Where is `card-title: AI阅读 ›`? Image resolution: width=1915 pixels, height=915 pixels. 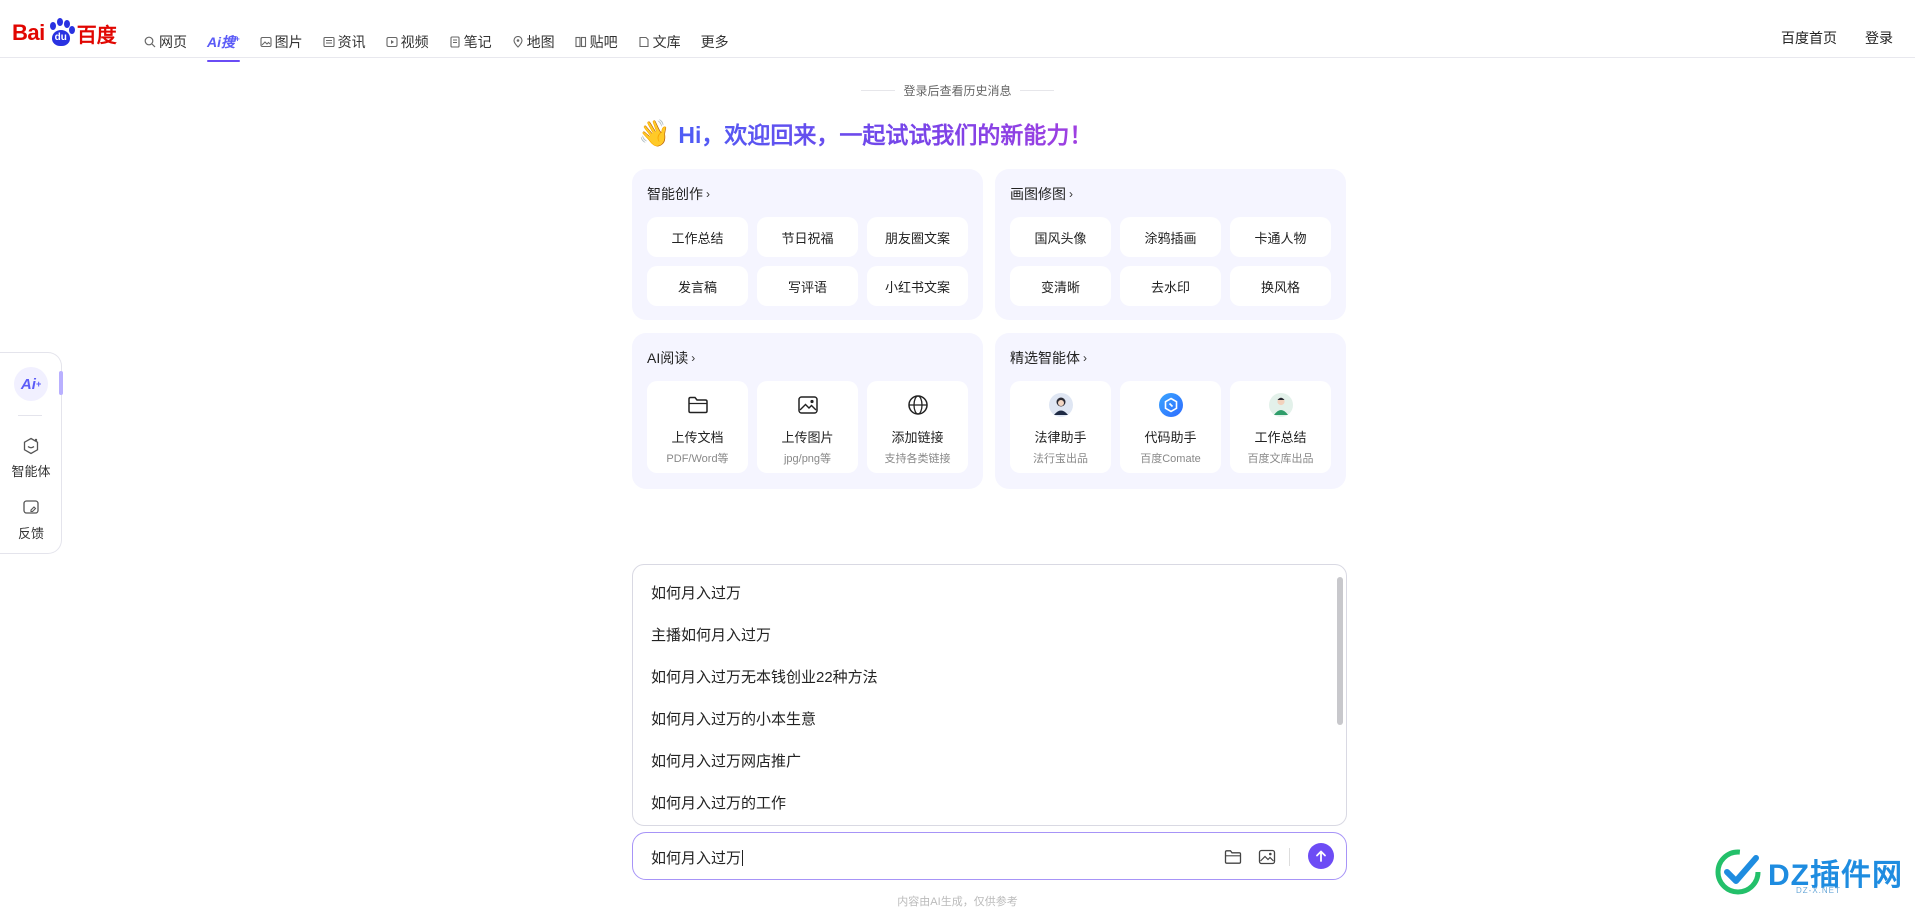 card-title: AI阅读 › is located at coordinates (671, 358).